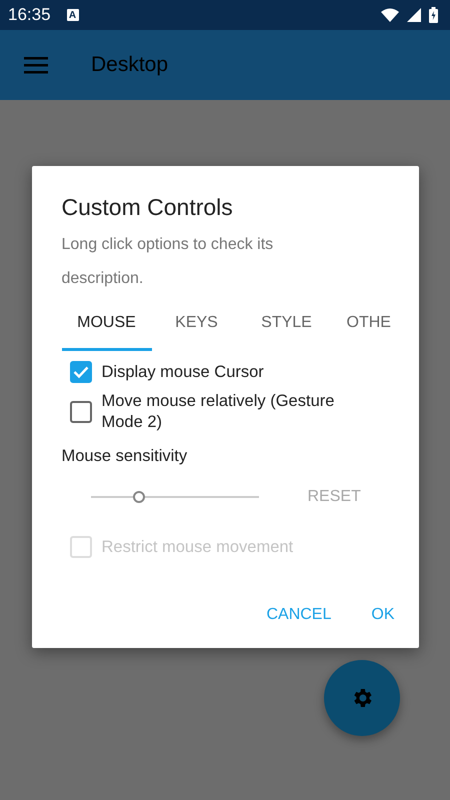  I want to click on dialog-button: OK, so click(382, 615).